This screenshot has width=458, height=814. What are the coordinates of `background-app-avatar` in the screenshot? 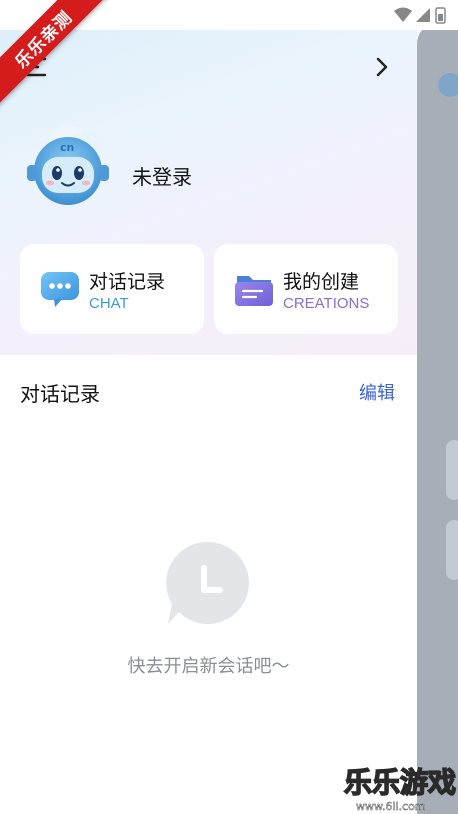 It's located at (448, 85).